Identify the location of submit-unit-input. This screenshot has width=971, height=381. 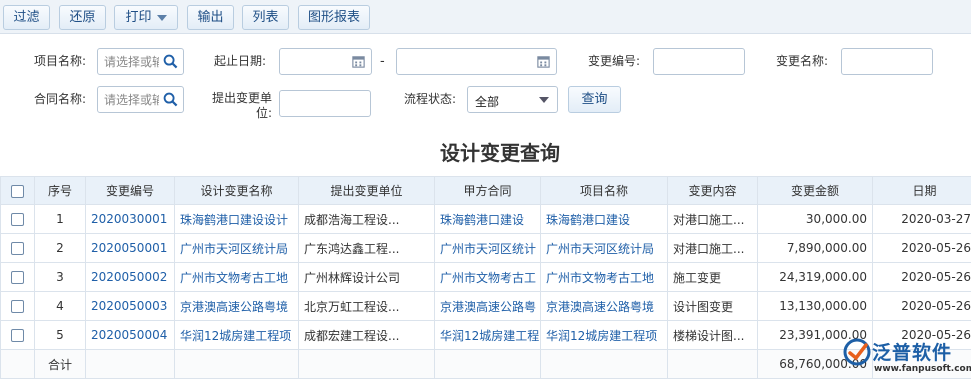
(325, 103).